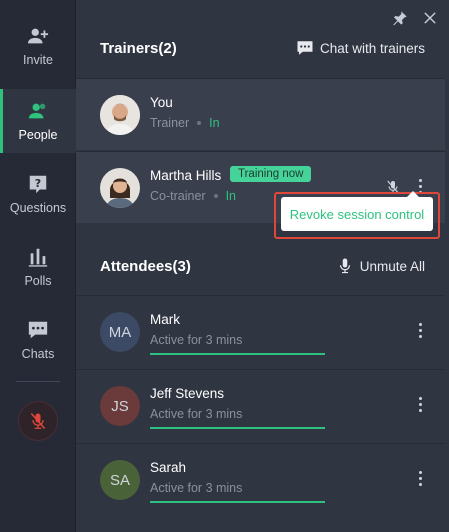  I want to click on mic-toggle-button, so click(38, 421).